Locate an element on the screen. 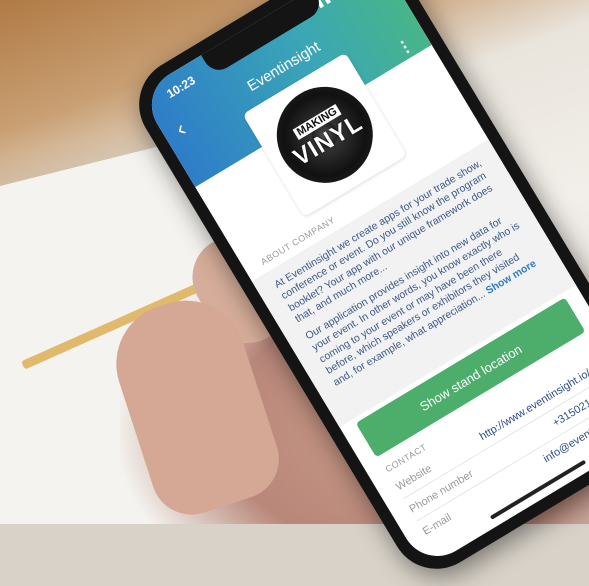 The height and width of the screenshot is (586, 589). status-time: 10:23 is located at coordinates (181, 87).